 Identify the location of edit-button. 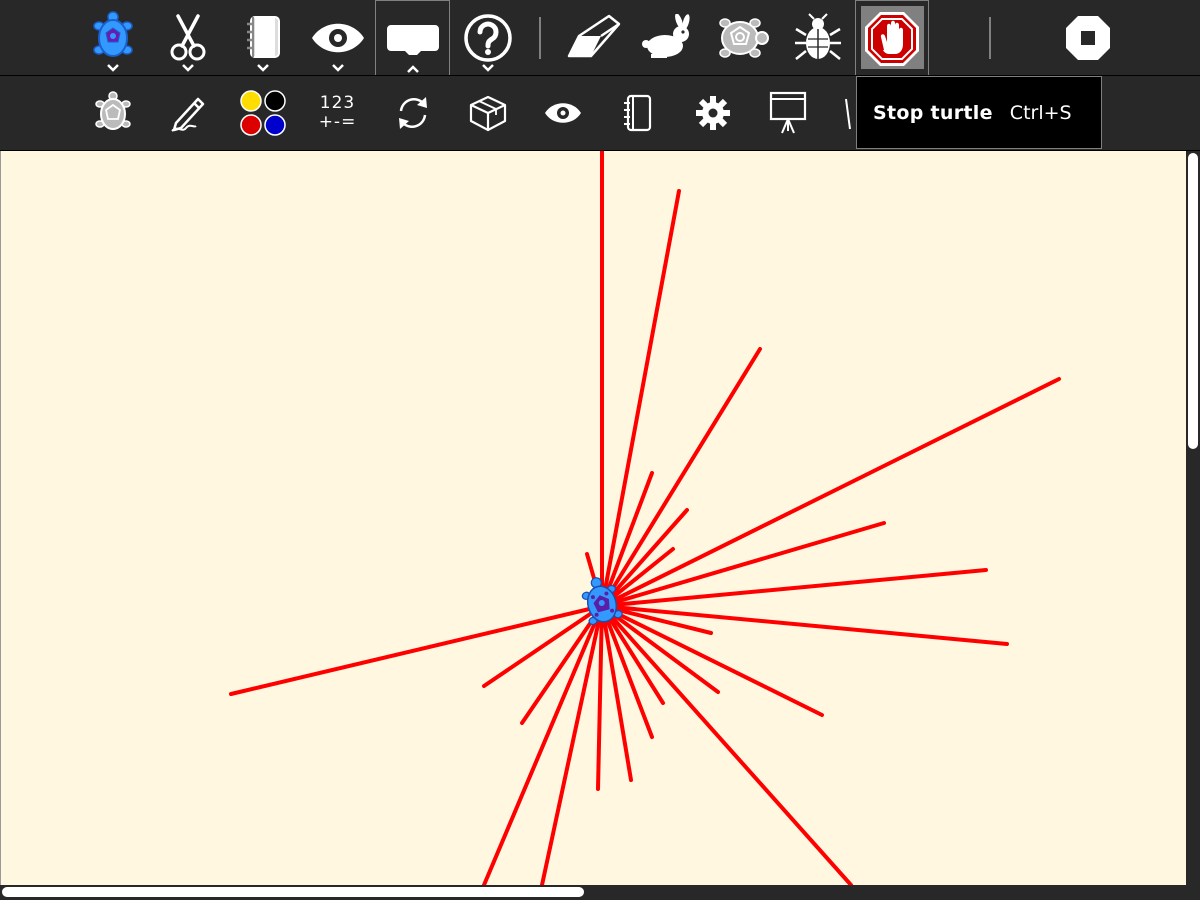
(187, 37).